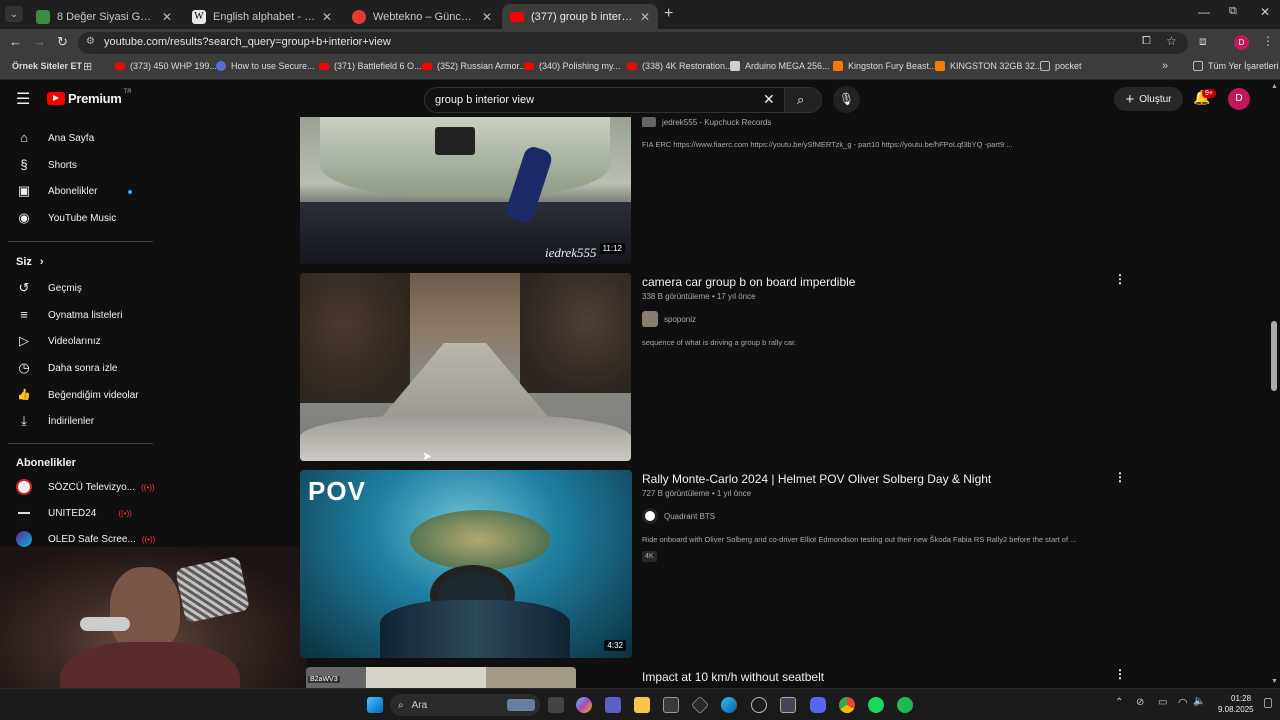 Image resolution: width=1280 pixels, height=720 pixels. Describe the element at coordinates (1140, 702) in the screenshot. I see `tray-app-icon: ⊘` at that location.